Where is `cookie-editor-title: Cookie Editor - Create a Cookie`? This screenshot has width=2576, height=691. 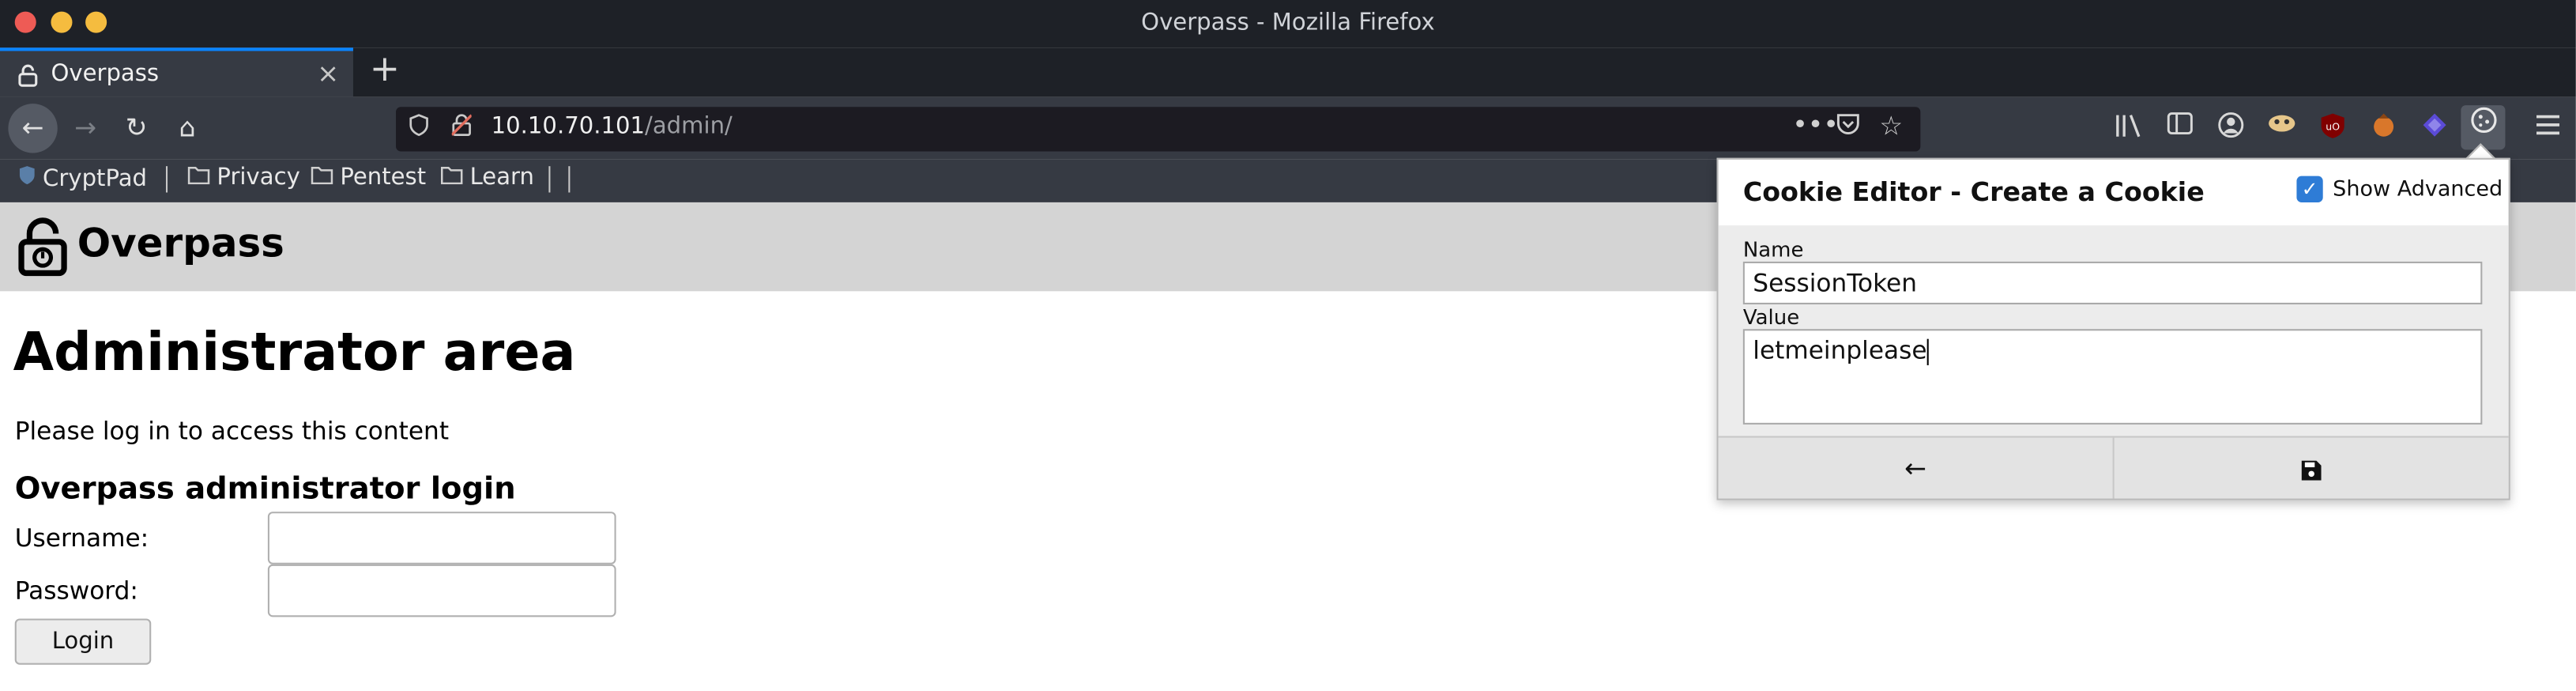 cookie-editor-title: Cookie Editor - Create a Cookie is located at coordinates (1973, 192).